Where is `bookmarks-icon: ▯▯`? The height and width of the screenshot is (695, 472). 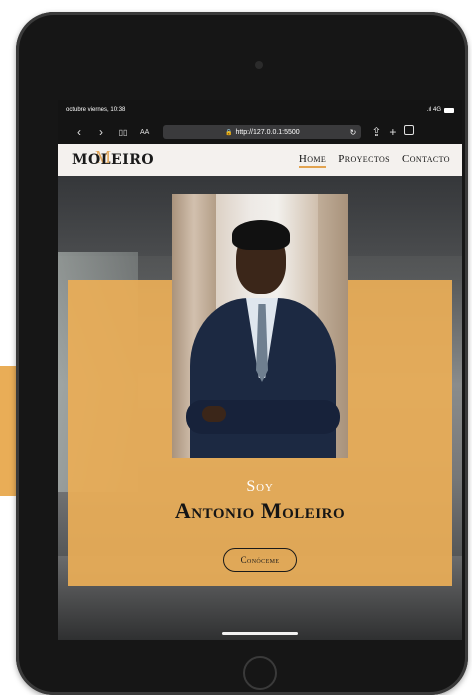 bookmarks-icon: ▯▯ is located at coordinates (123, 132).